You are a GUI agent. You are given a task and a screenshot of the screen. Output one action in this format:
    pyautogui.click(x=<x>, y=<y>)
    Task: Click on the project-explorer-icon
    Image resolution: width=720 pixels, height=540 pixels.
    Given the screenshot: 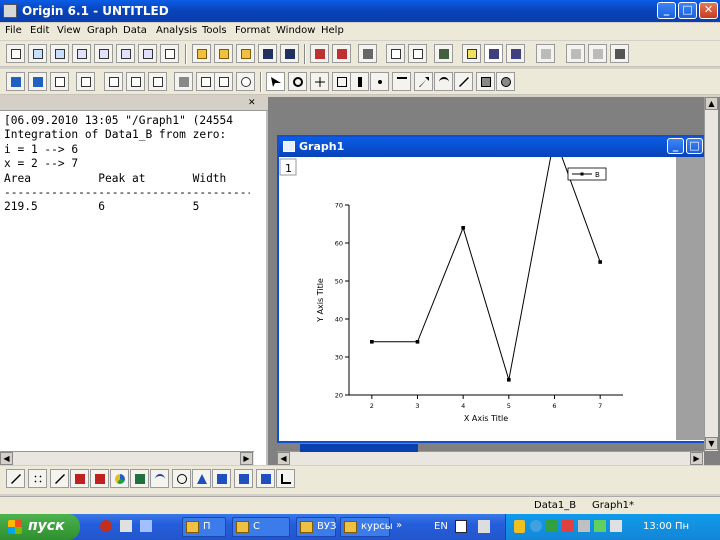 What is the action you would take?
    pyautogui.click(x=443, y=53)
    